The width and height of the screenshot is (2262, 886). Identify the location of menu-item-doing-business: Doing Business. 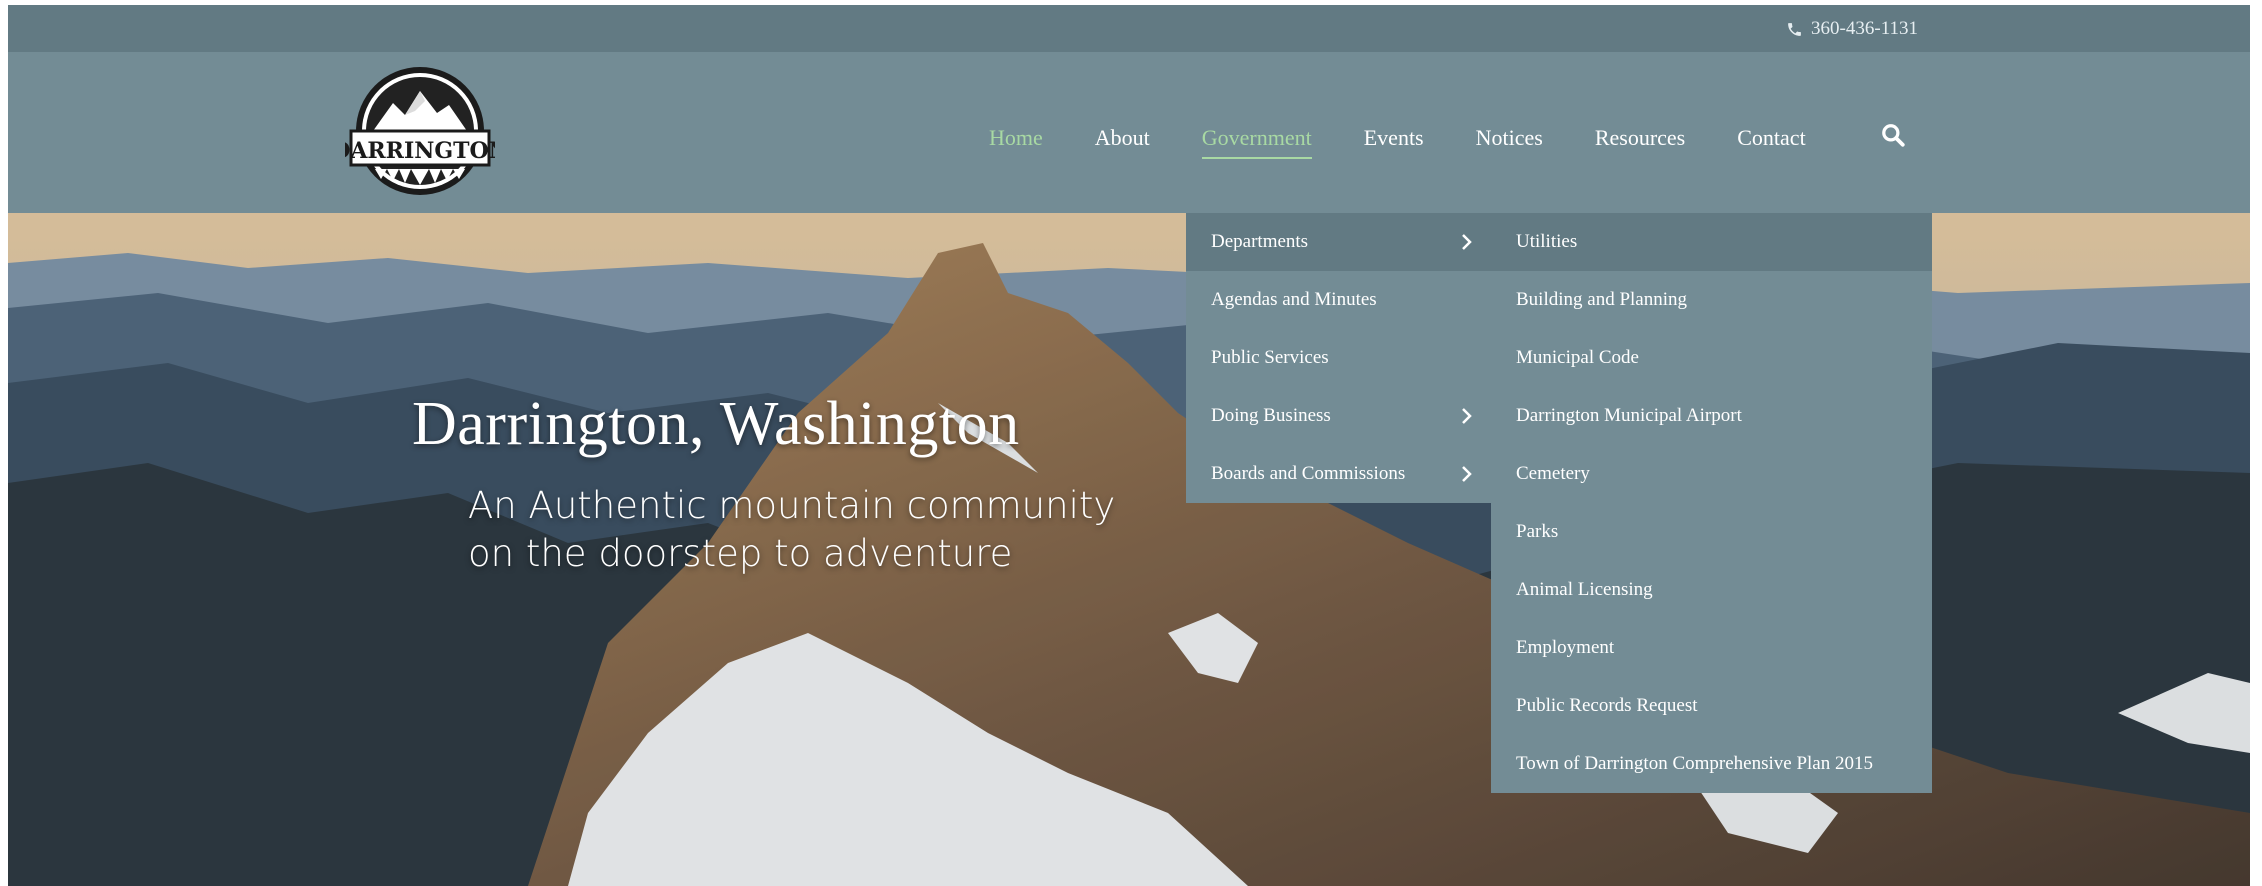
(1338, 416).